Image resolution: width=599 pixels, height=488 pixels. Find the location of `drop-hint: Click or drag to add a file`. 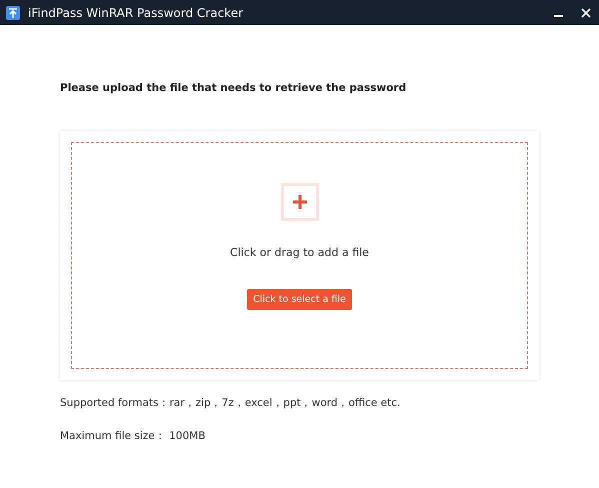

drop-hint: Click or drag to add a file is located at coordinates (299, 252).